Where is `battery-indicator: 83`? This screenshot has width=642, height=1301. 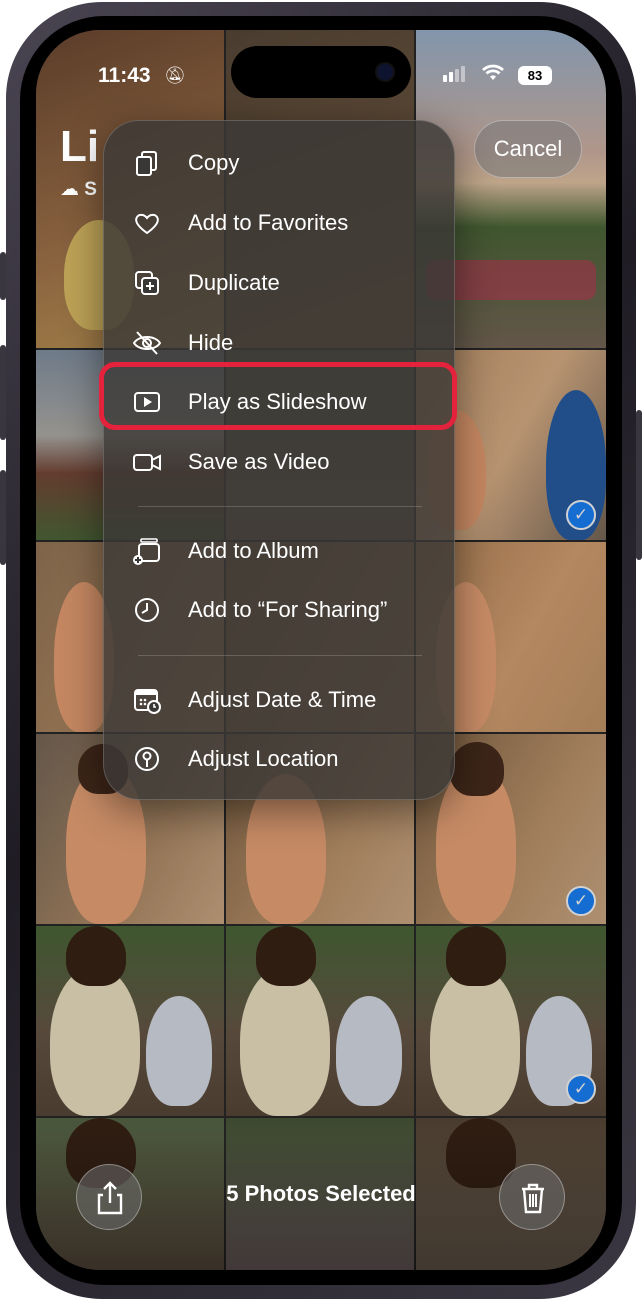
battery-indicator: 83 is located at coordinates (535, 75).